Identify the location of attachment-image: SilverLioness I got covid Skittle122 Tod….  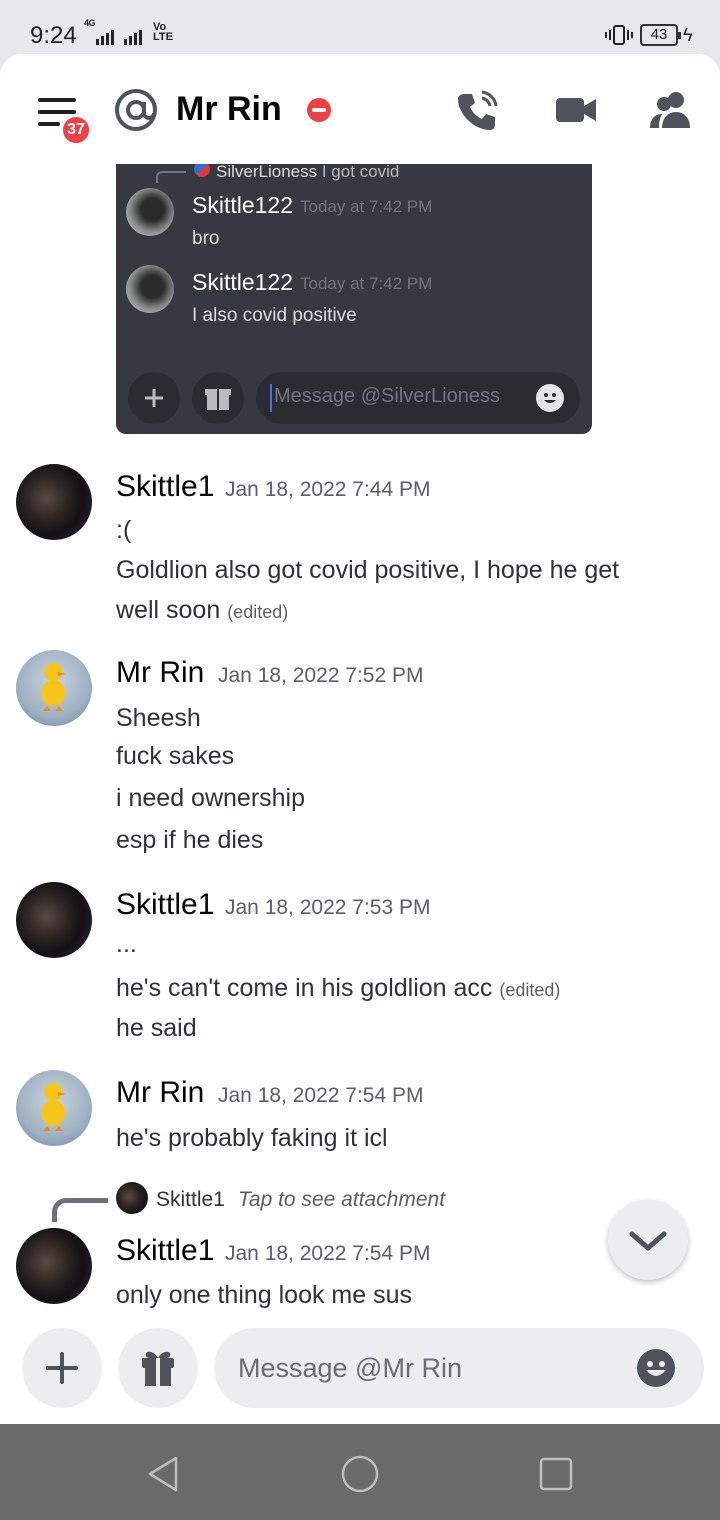
(354, 299).